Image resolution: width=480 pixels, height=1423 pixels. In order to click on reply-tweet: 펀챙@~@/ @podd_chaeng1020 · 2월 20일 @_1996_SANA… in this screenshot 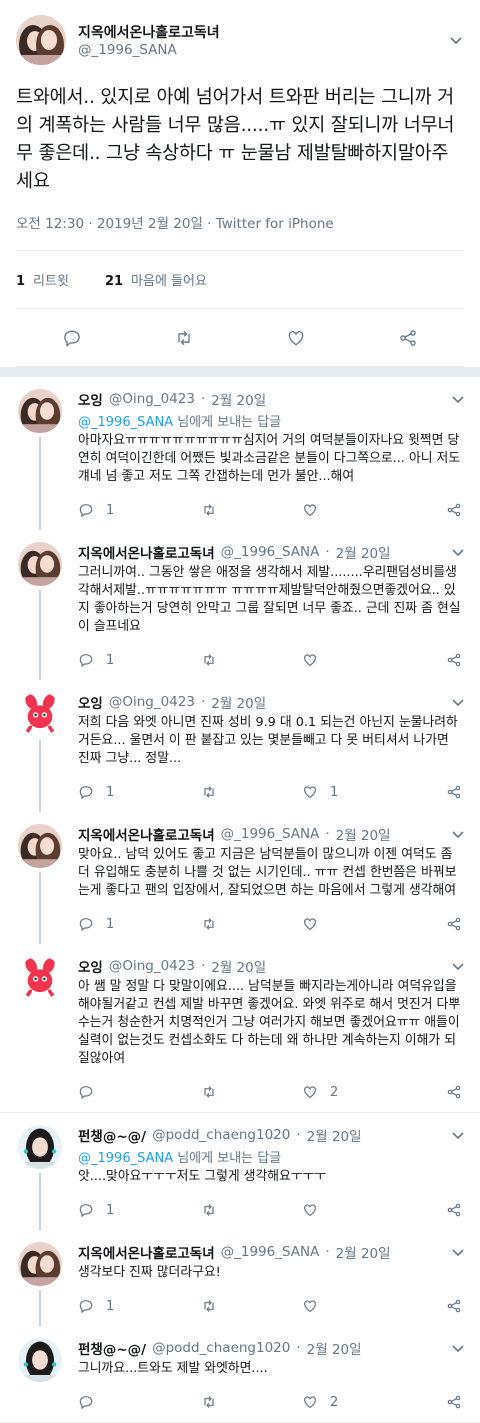, I will do `click(240, 1171)`.